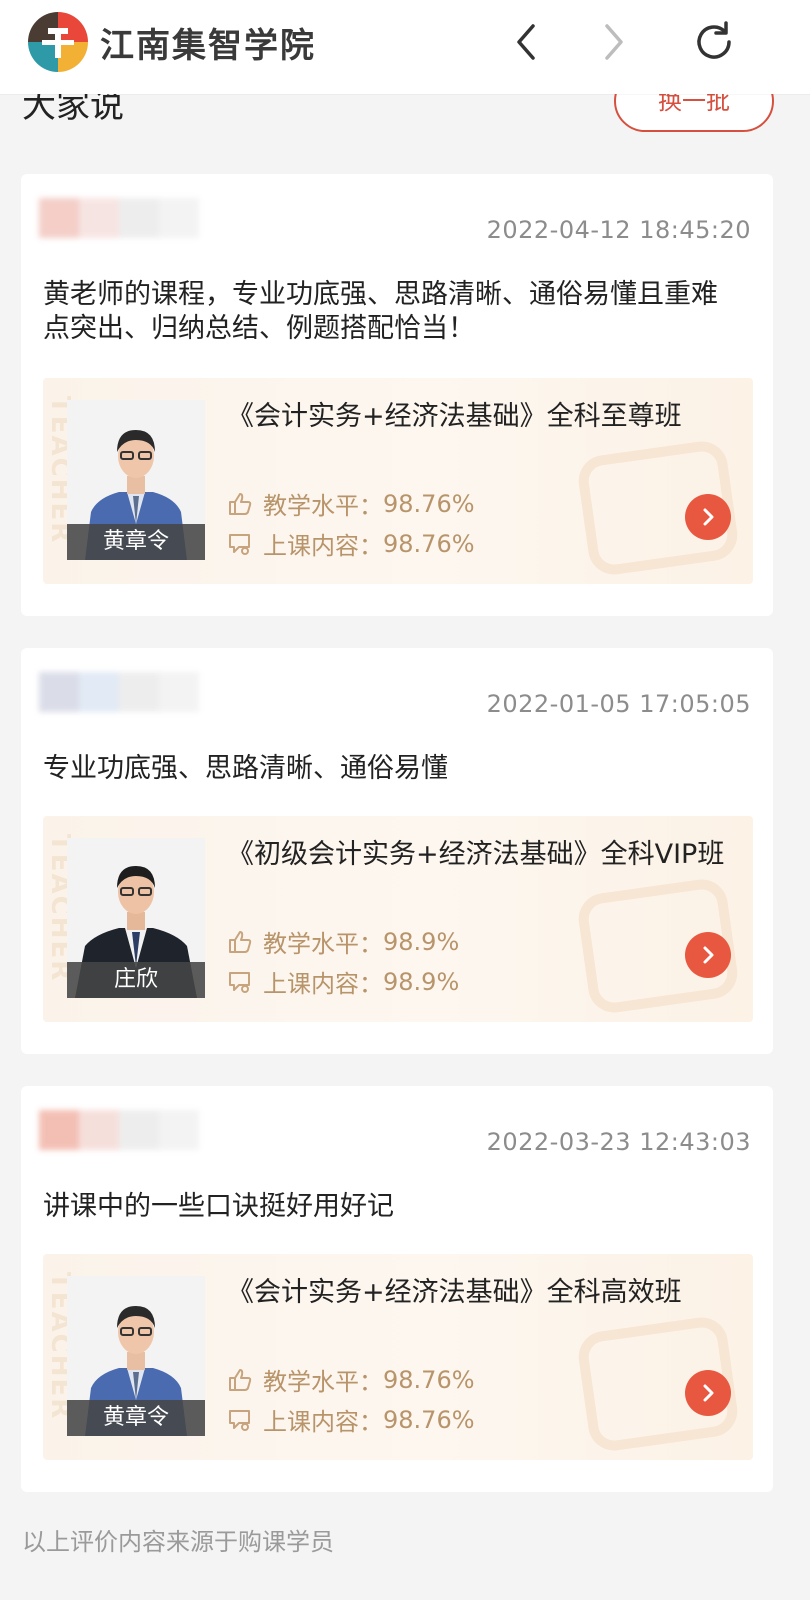 This screenshot has height=1600, width=810. I want to click on content-value: 98.9%, so click(421, 981).